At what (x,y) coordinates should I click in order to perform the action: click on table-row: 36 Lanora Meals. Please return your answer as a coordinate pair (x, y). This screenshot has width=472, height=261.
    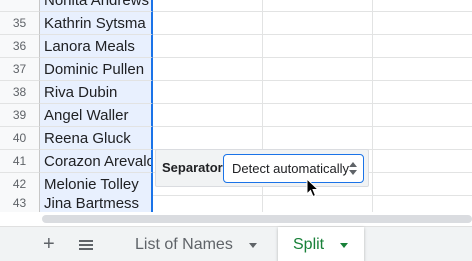
    Looking at the image, I should click on (236, 46).